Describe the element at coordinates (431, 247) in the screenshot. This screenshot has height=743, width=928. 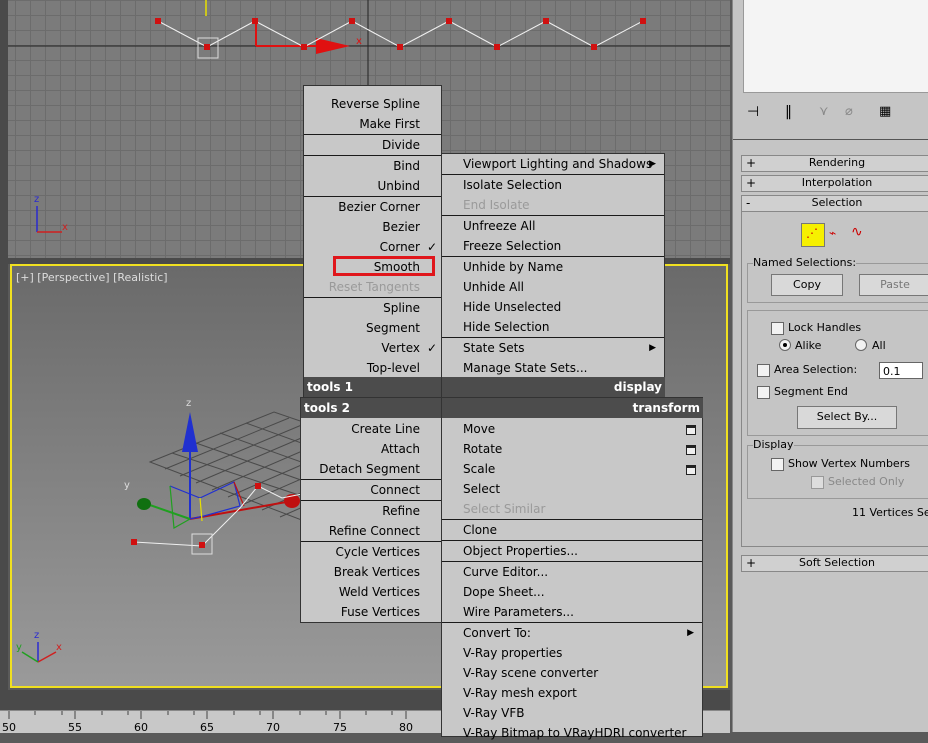
I see `corner-checkmark: ✓` at that location.